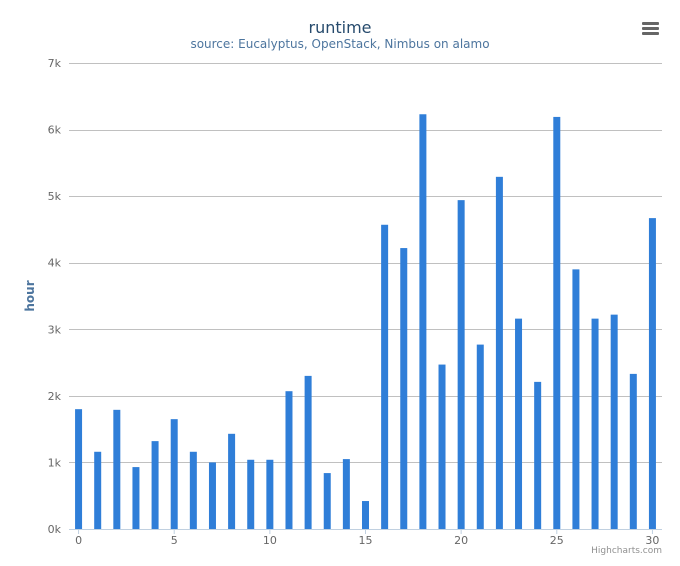 Image resolution: width=680 pixels, height=566 pixels. Describe the element at coordinates (55, 196) in the screenshot. I see `y-tick-label: 5k` at that location.